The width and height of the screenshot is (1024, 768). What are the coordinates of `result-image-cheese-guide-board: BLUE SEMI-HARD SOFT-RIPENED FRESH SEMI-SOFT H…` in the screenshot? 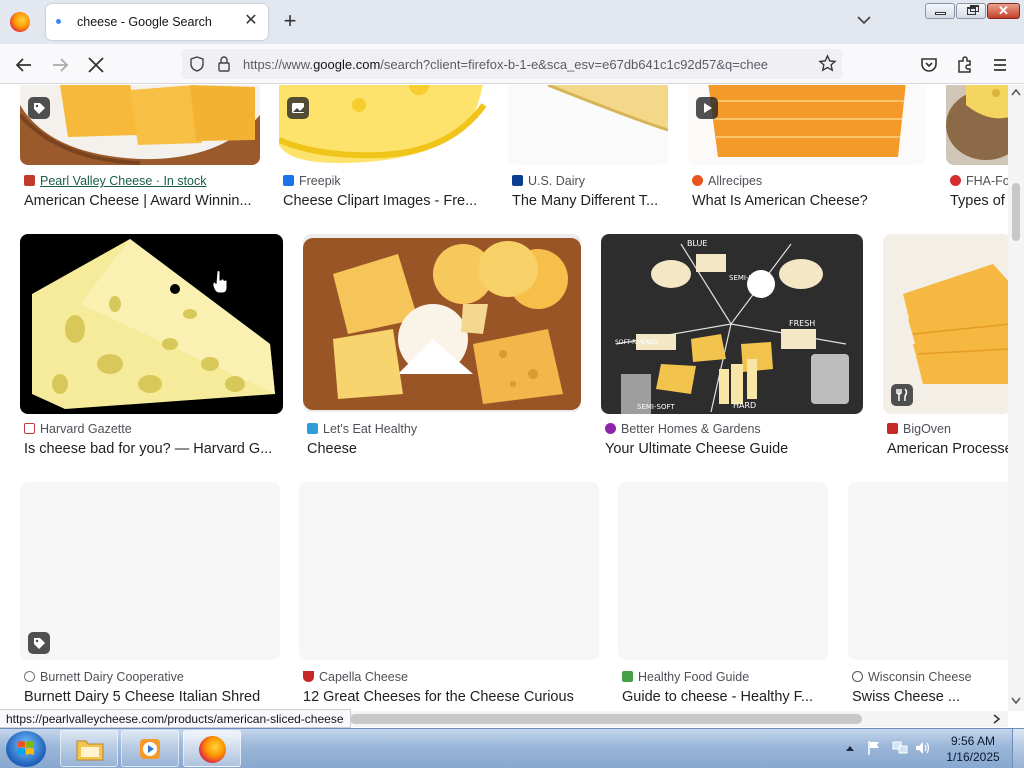 It's located at (732, 324).